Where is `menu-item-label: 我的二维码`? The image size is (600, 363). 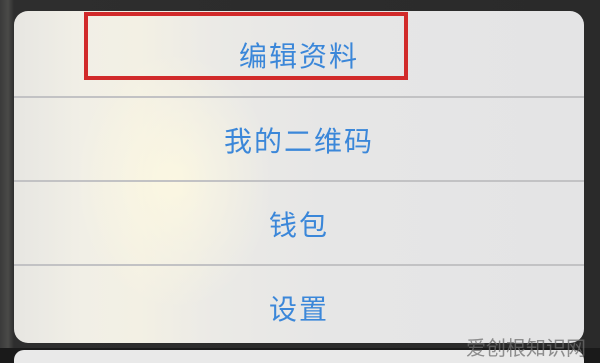 menu-item-label: 我的二维码 is located at coordinates (298, 141).